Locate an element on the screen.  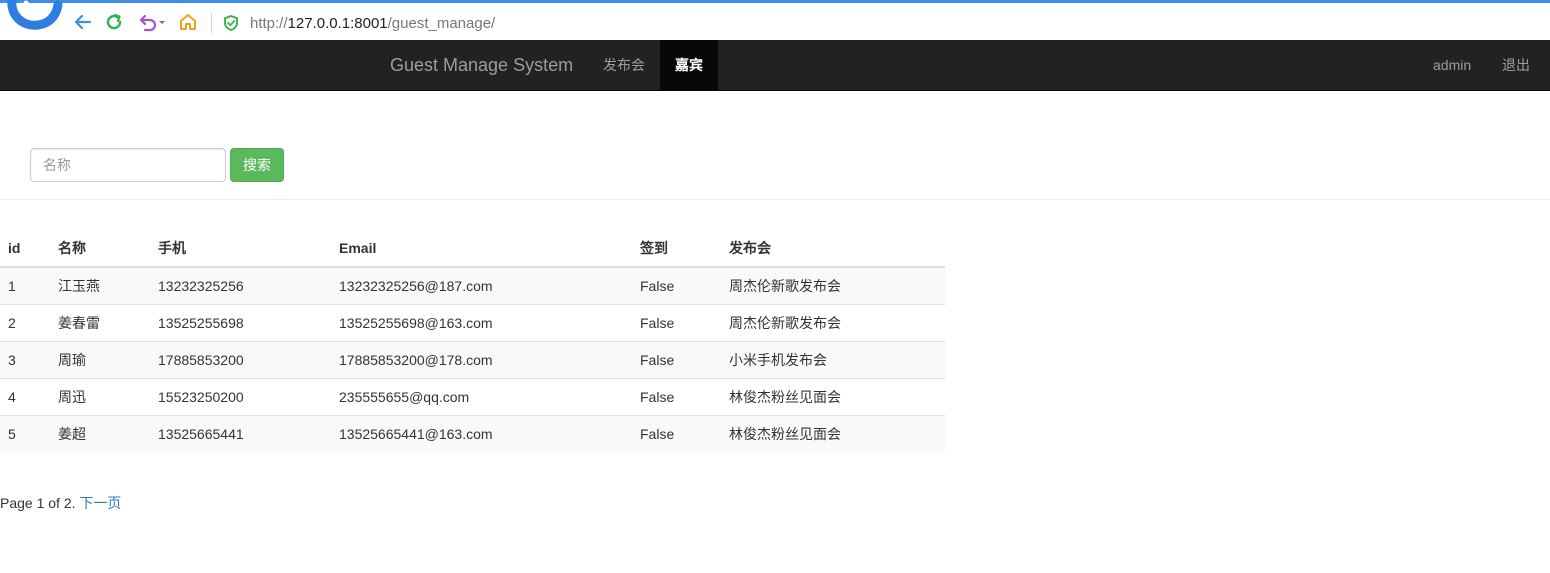
nav-user-link: admin is located at coordinates (1452, 65).